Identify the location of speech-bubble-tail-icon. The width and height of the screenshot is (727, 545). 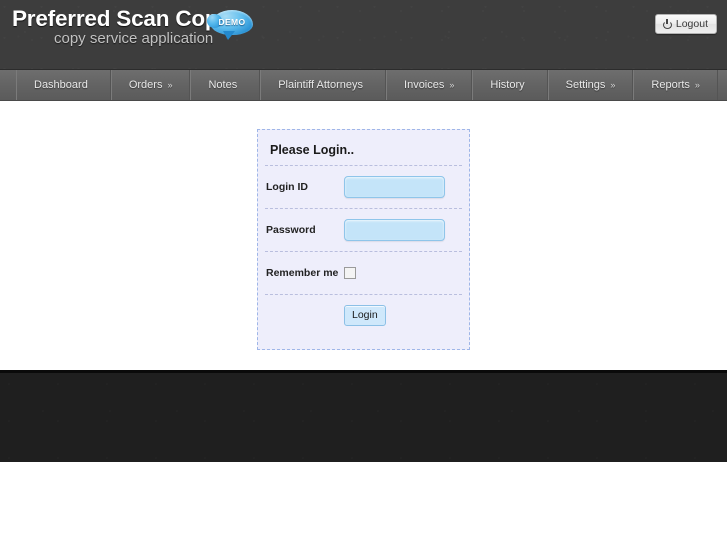
(229, 35).